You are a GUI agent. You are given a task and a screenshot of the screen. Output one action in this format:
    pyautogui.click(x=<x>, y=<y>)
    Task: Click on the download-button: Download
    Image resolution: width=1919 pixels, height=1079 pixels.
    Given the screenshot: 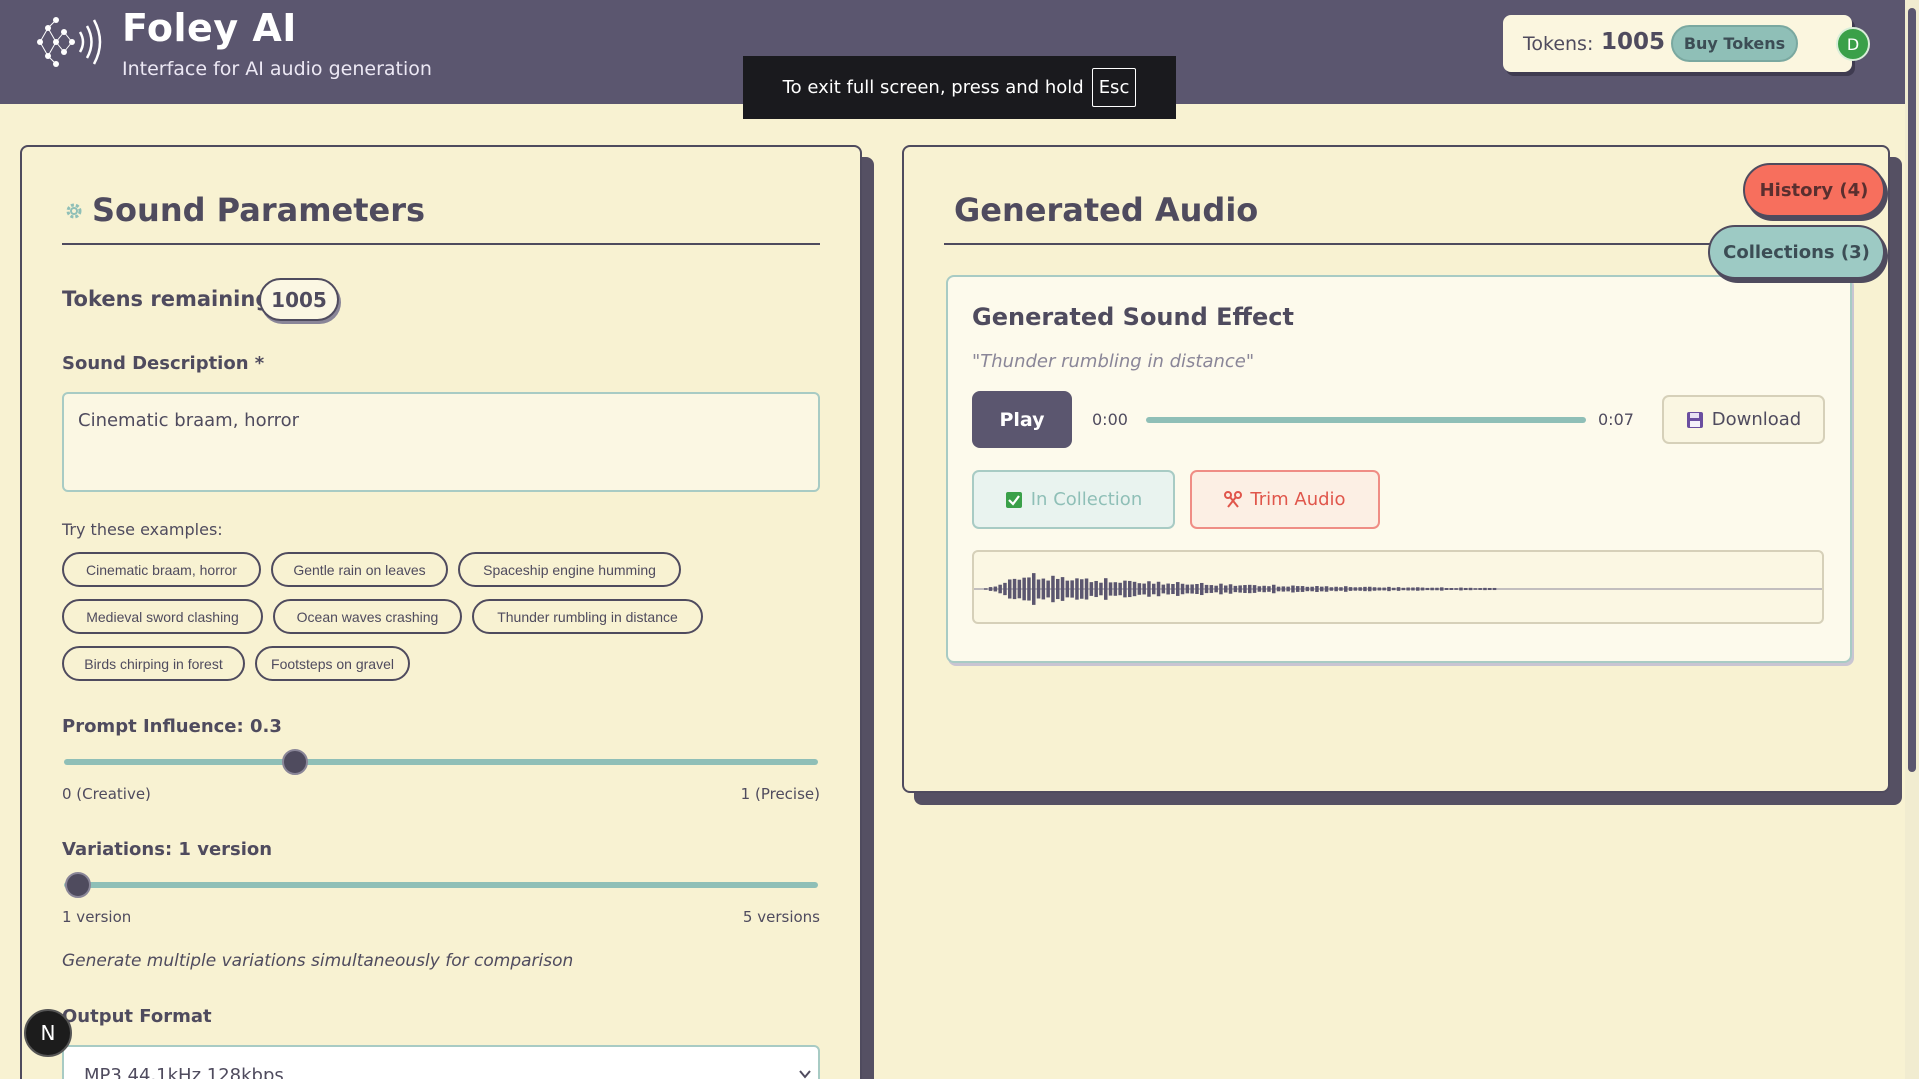 What is the action you would take?
    pyautogui.click(x=1743, y=419)
    